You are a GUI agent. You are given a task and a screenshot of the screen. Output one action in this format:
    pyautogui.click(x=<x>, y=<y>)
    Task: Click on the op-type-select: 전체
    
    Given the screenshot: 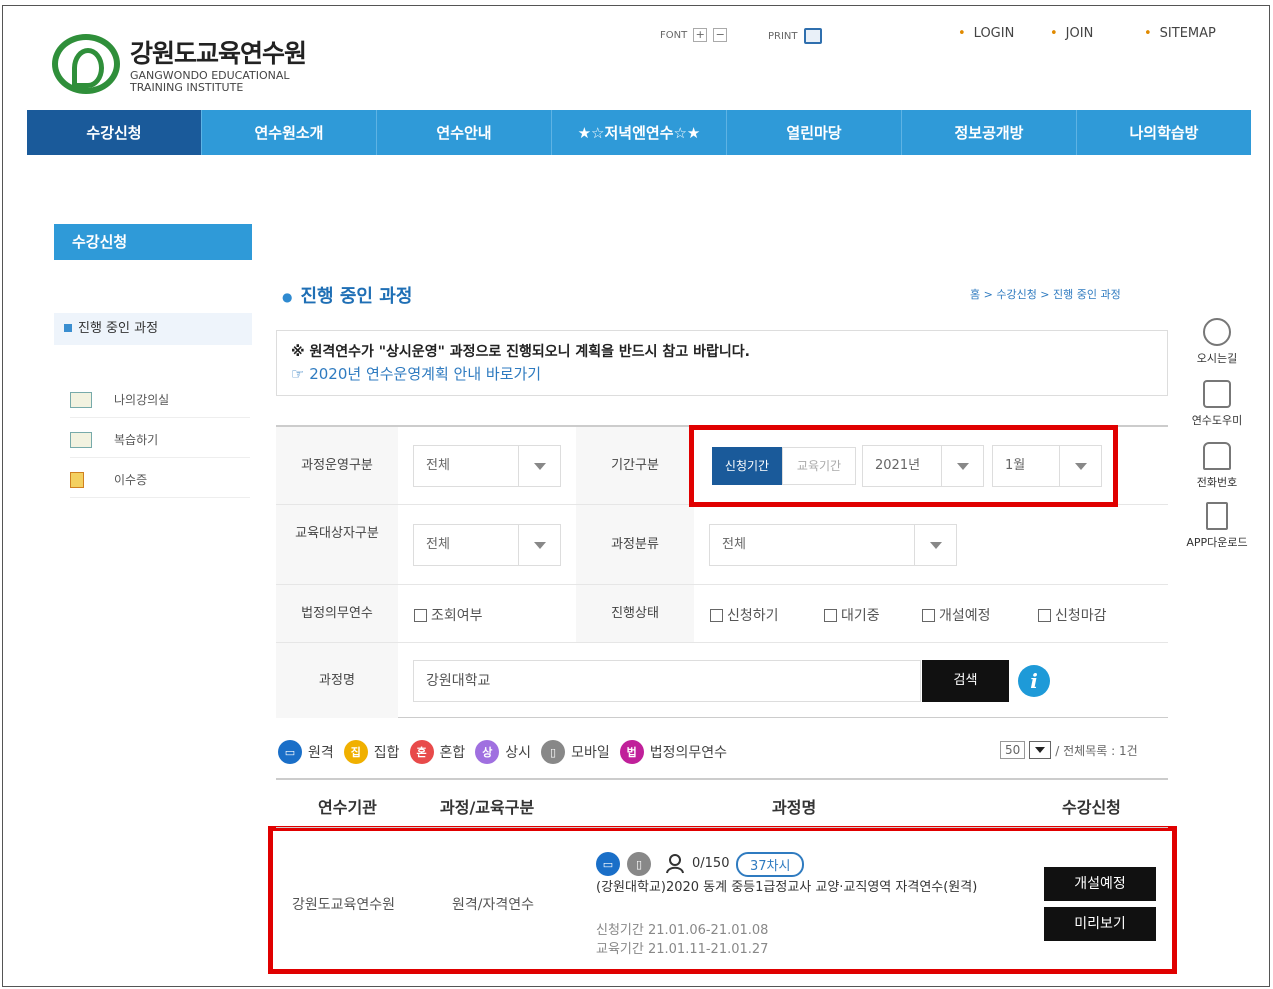 What is the action you would take?
    pyautogui.click(x=487, y=466)
    